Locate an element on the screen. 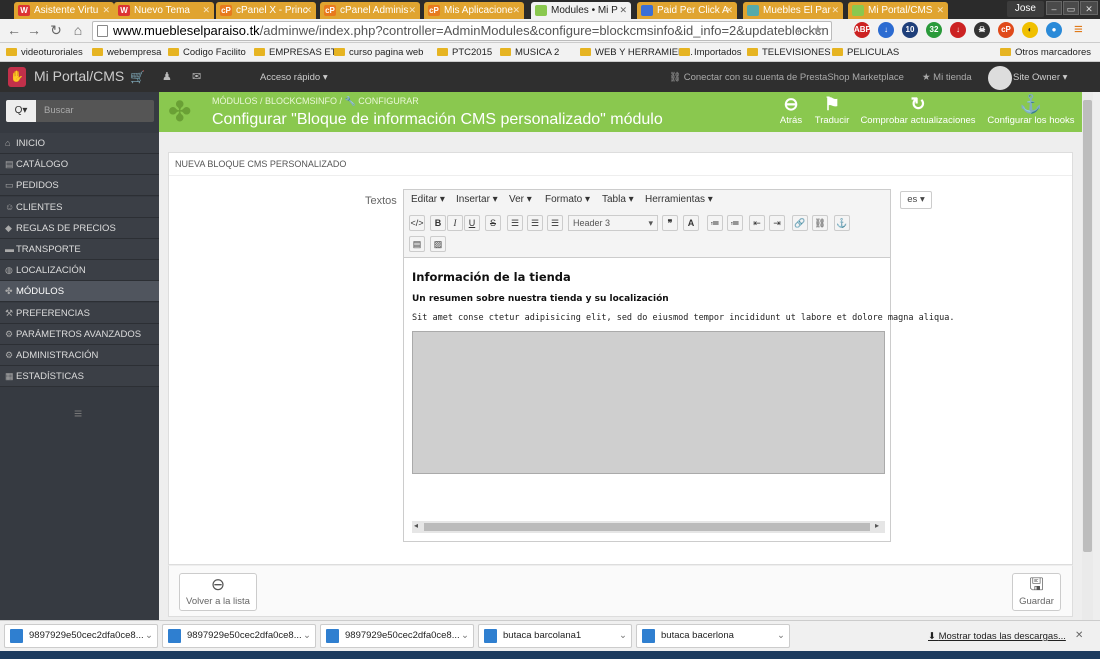 This screenshot has height=659, width=1100. bookmark-item: MUSICA 2 is located at coordinates (529, 52).